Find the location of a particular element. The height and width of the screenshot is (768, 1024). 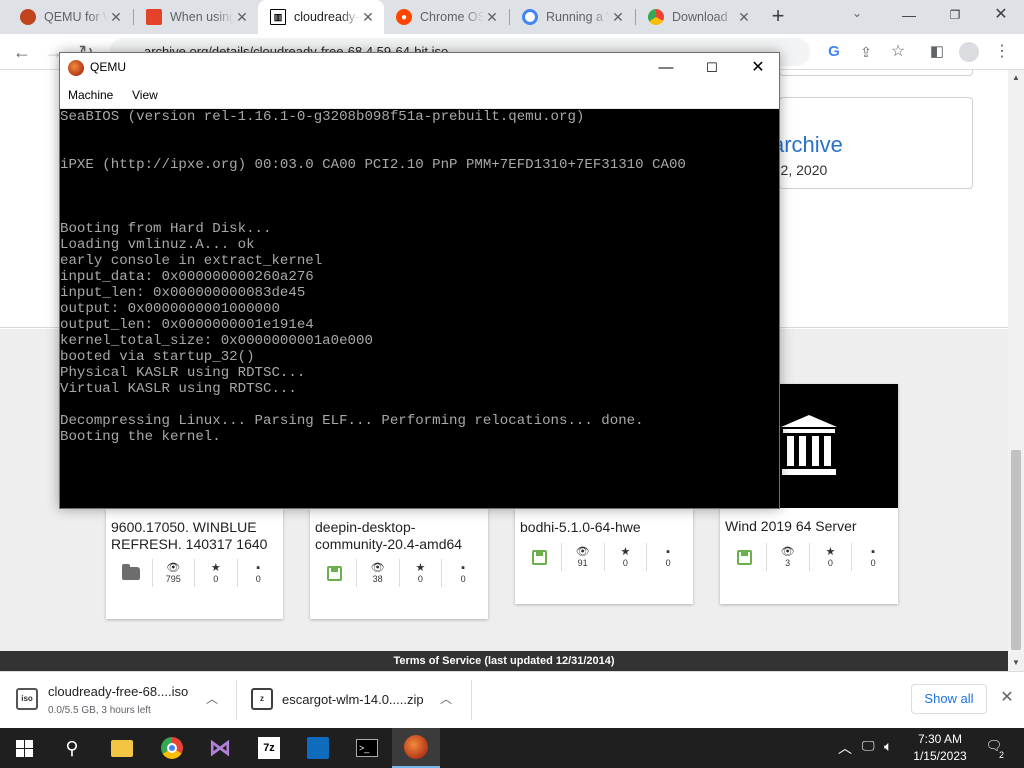

start-button is located at coordinates (24, 748).